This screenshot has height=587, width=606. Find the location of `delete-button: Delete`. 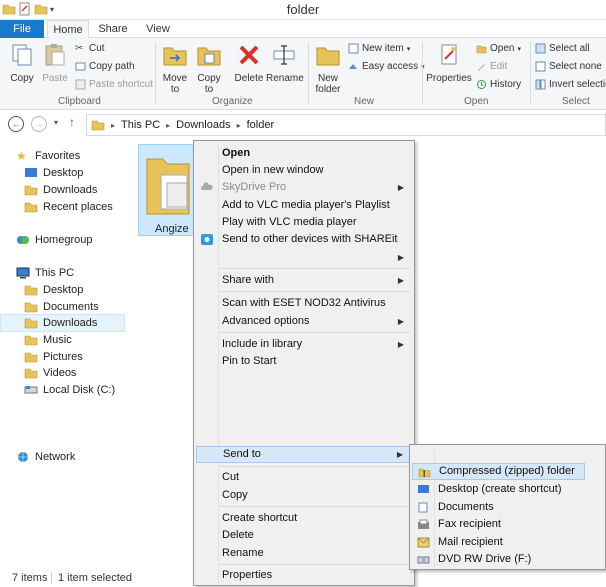

delete-button: Delete is located at coordinates (249, 63).